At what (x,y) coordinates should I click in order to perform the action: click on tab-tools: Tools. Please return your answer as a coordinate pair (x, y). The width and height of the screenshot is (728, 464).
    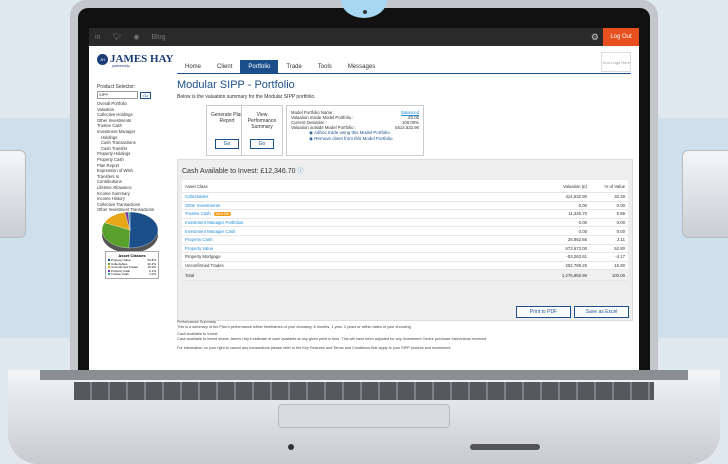
    Looking at the image, I should click on (325, 67).